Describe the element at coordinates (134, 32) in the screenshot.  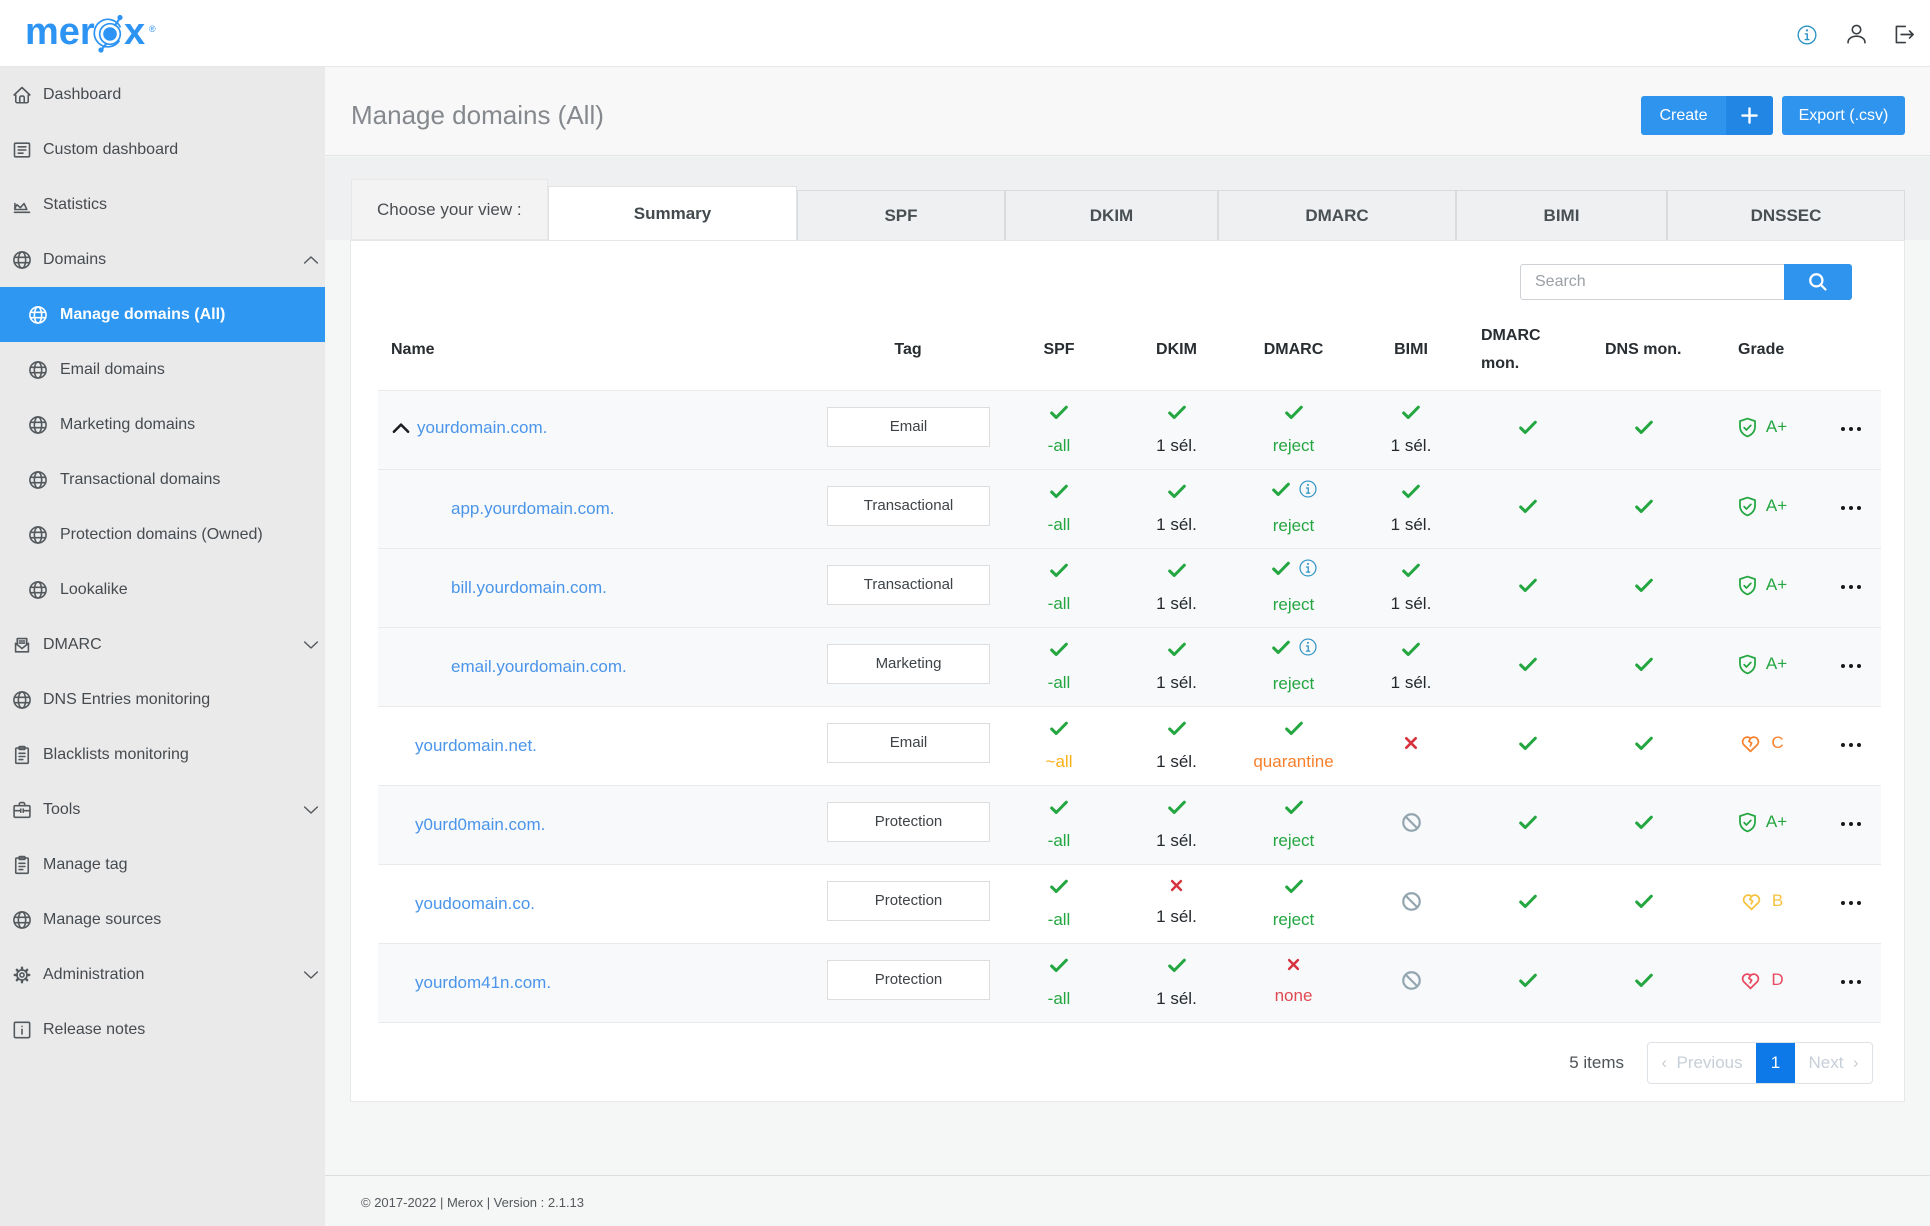
I see `svg-text: x` at that location.